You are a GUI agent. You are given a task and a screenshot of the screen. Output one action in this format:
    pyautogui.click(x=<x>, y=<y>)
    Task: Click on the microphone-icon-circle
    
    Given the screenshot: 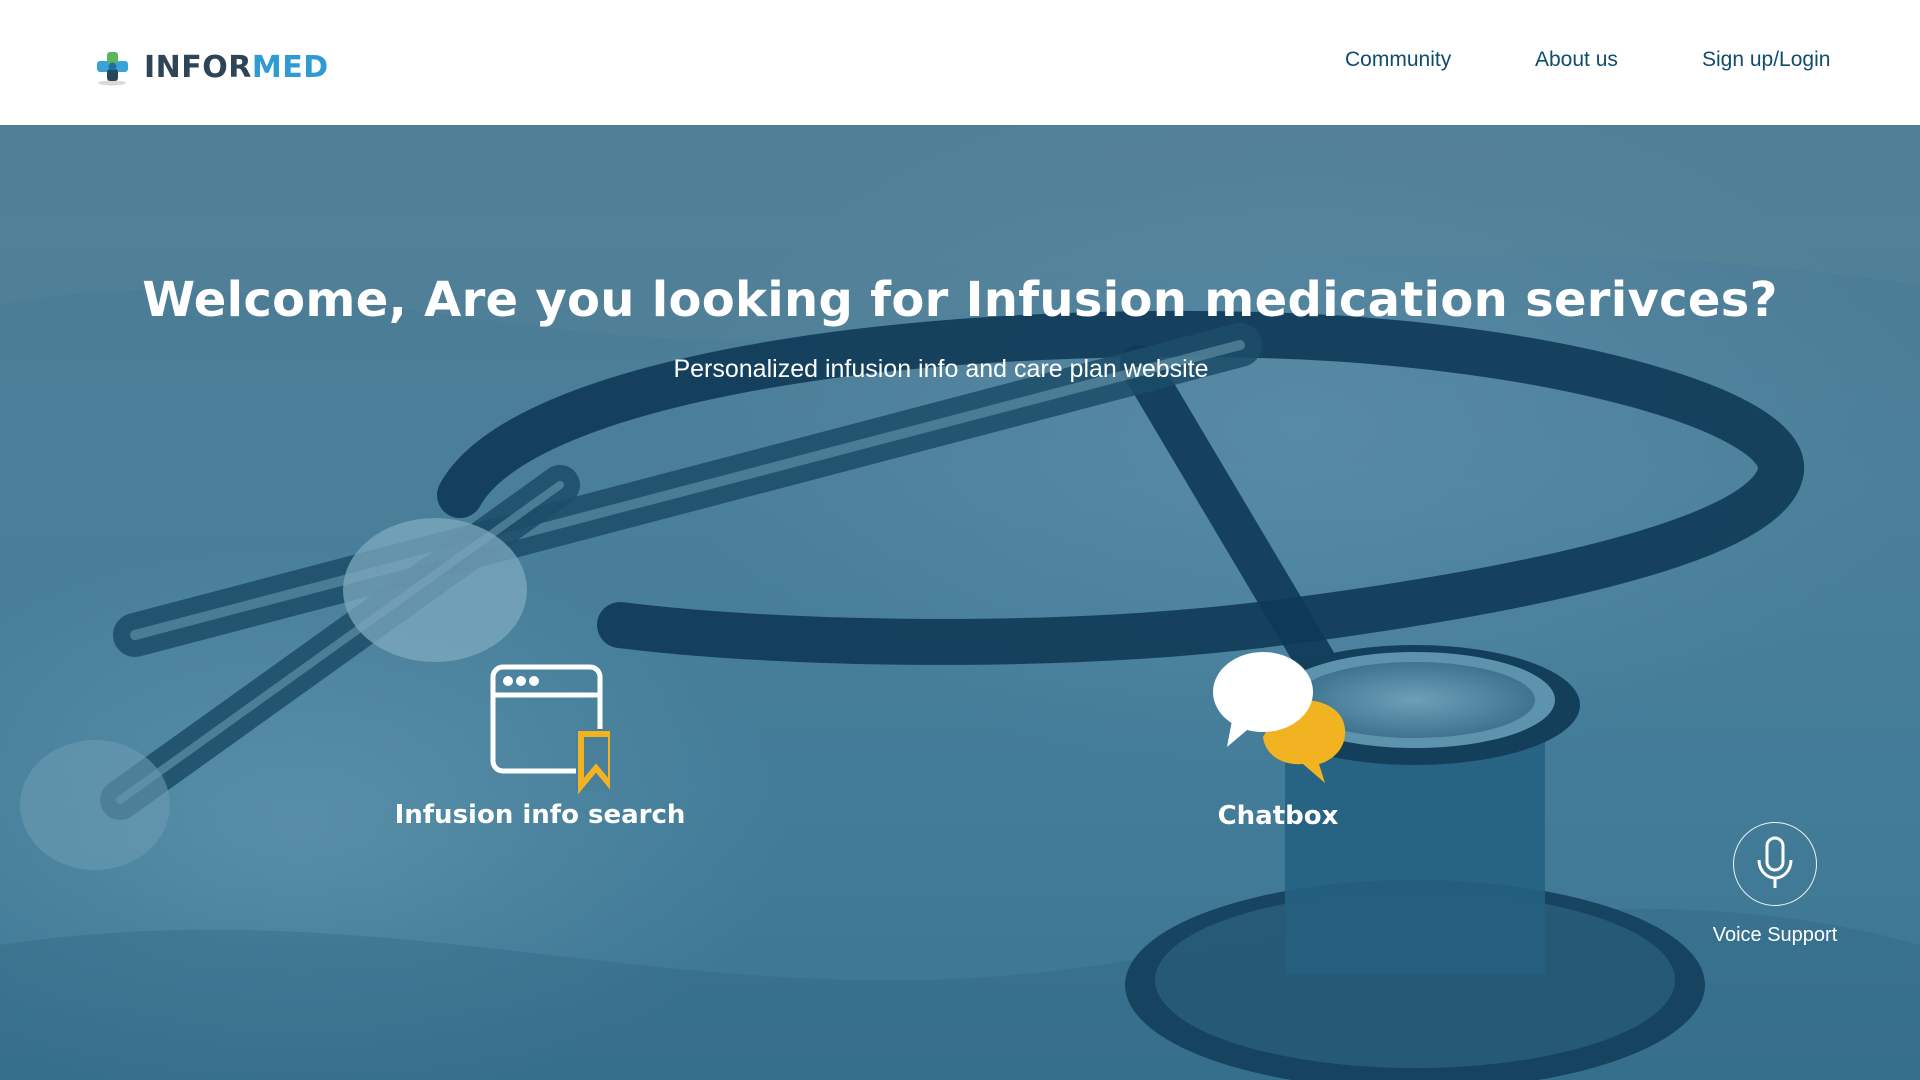 What is the action you would take?
    pyautogui.click(x=1775, y=864)
    